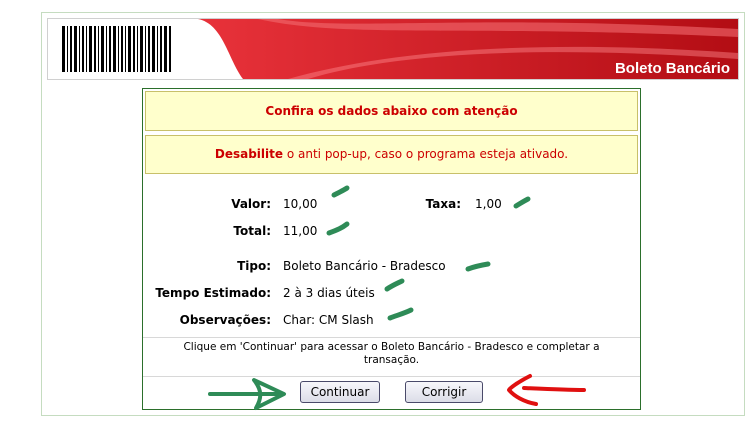  What do you see at coordinates (328, 320) in the screenshot?
I see `observacoes-value: Char: CM Slash` at bounding box center [328, 320].